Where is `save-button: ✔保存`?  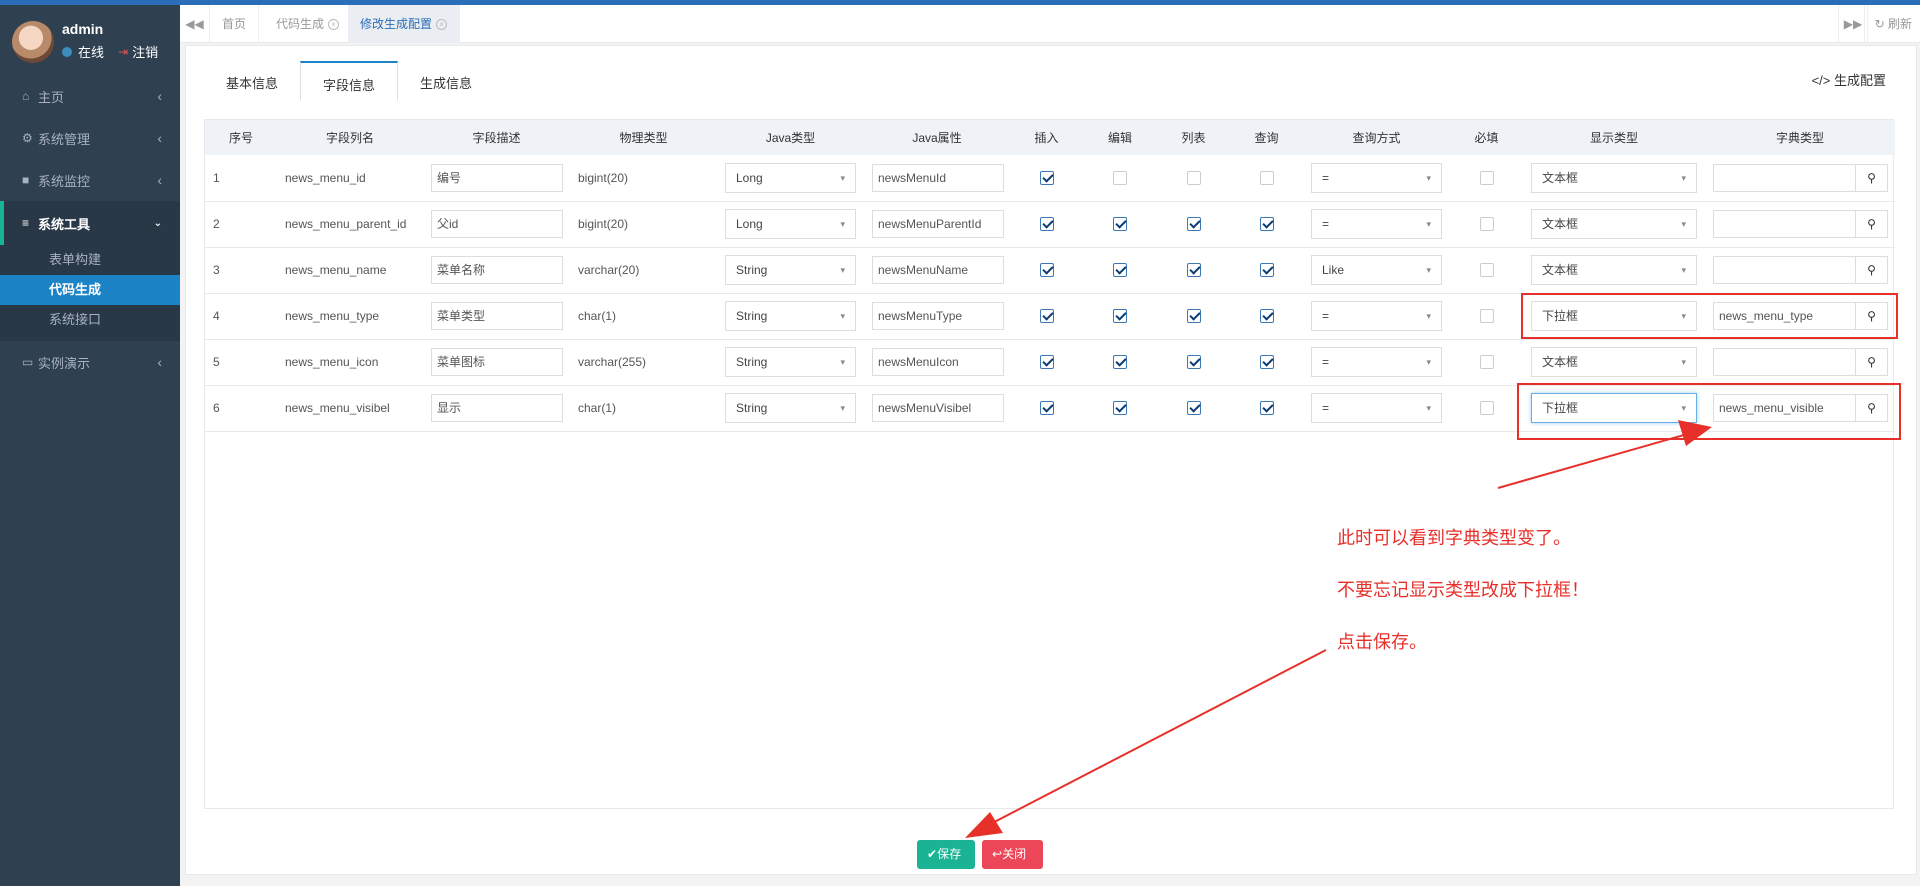
save-button: ✔保存 is located at coordinates (946, 854).